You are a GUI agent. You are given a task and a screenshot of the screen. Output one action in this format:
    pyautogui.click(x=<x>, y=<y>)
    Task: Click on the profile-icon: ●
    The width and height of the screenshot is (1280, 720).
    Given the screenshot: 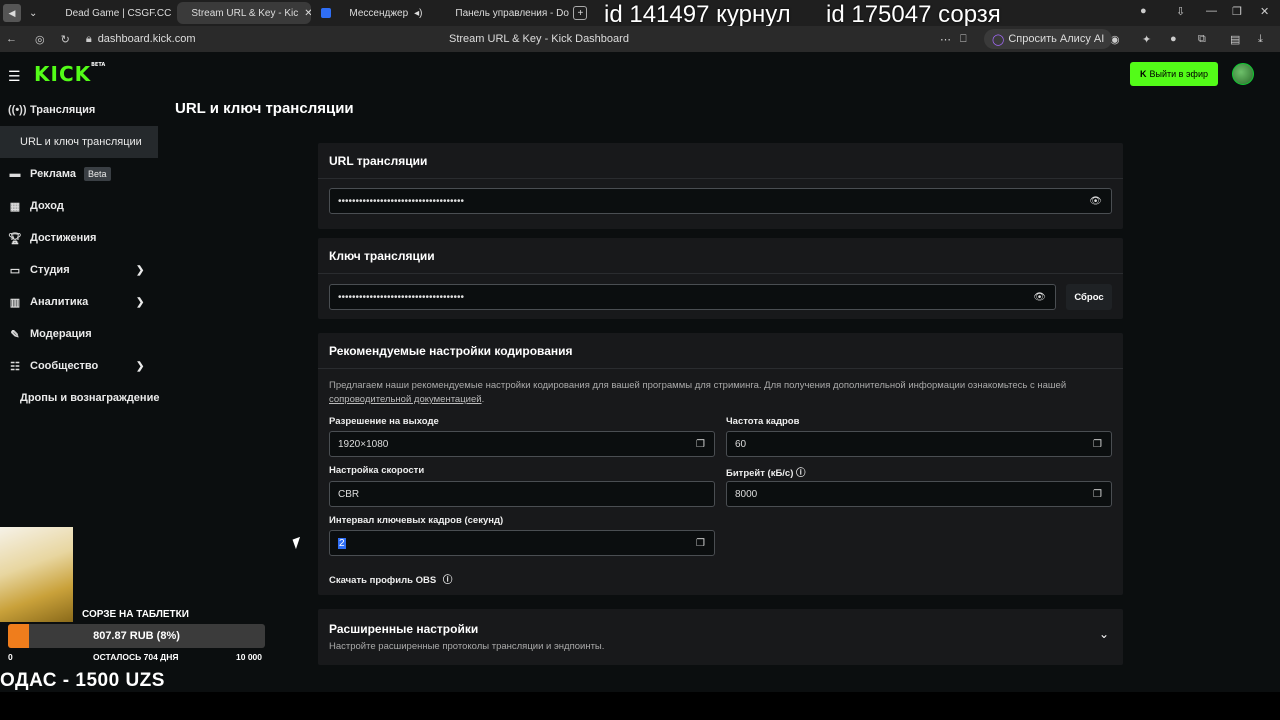 What is the action you would take?
    pyautogui.click(x=1143, y=11)
    